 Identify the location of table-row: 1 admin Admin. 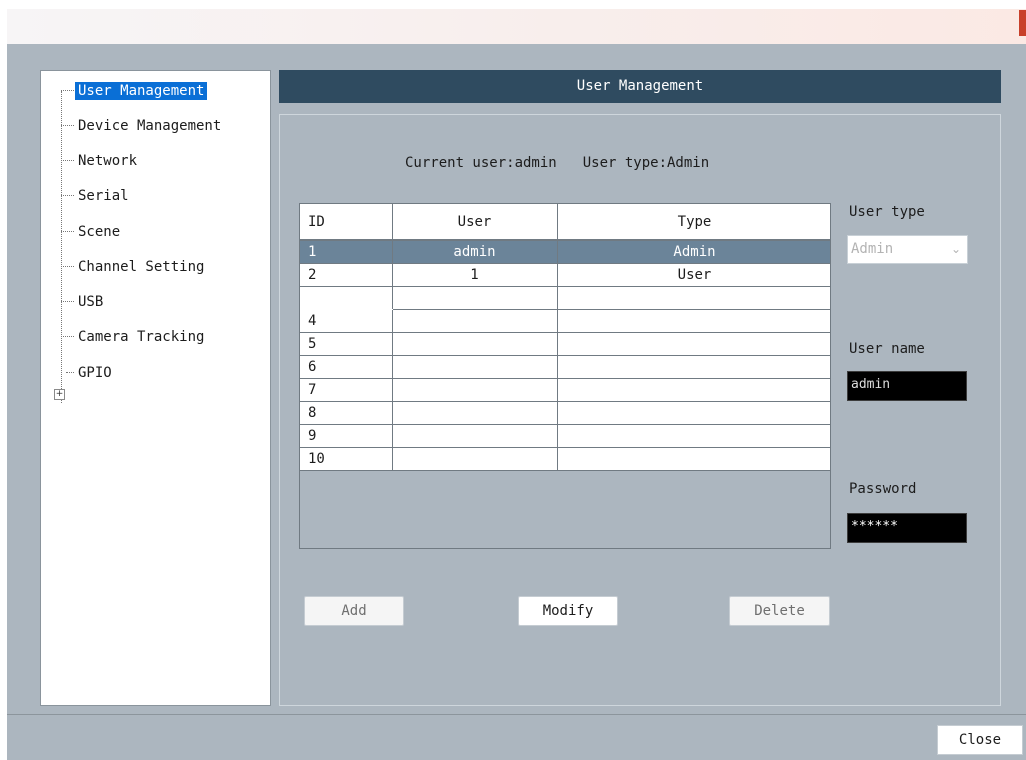
(565, 252).